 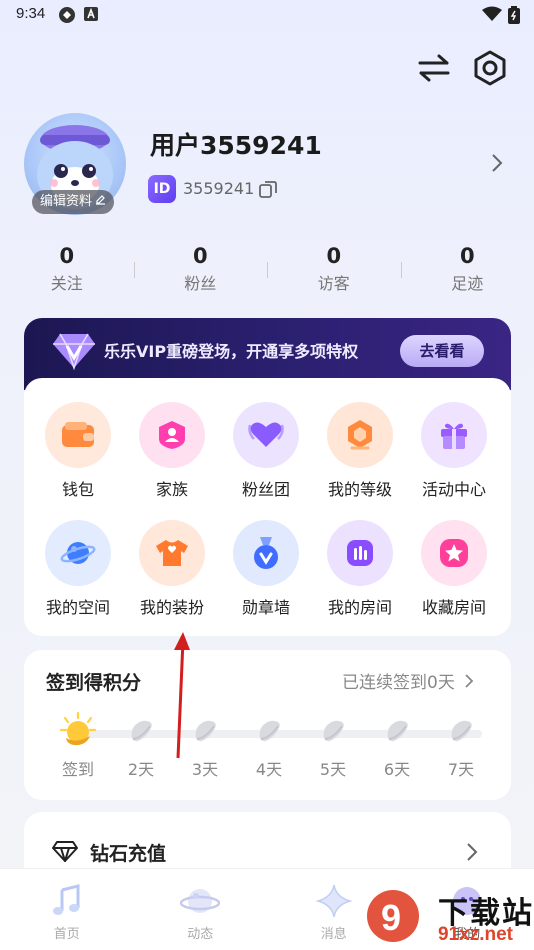 What do you see at coordinates (77, 607) in the screenshot?
I see `feature-label: 我的空间` at bounding box center [77, 607].